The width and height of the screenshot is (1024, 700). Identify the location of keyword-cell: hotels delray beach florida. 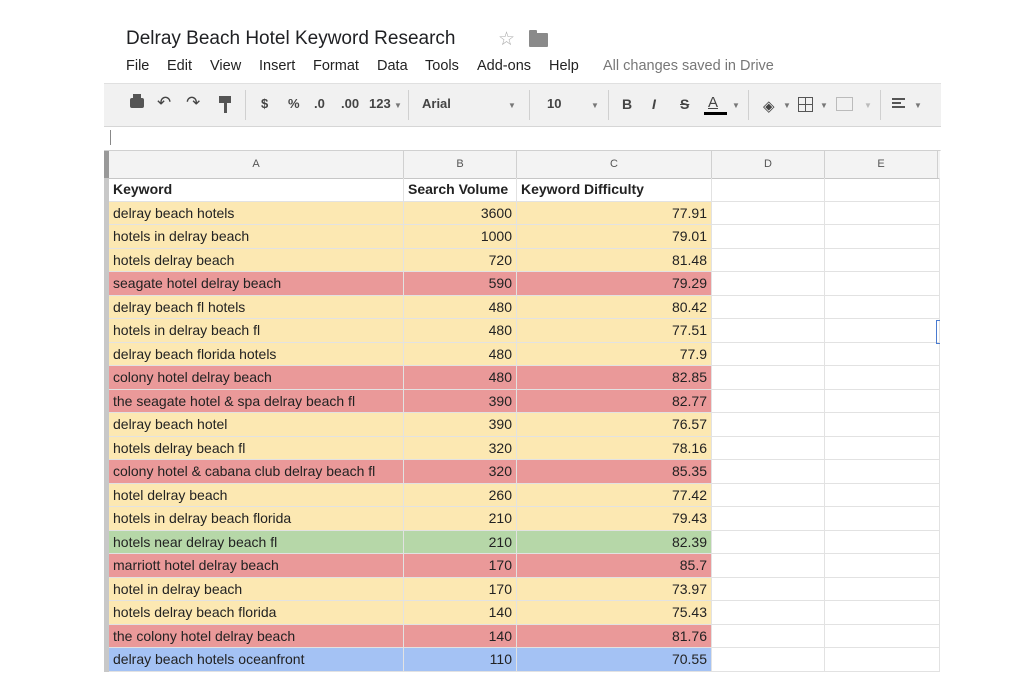
(256, 613).